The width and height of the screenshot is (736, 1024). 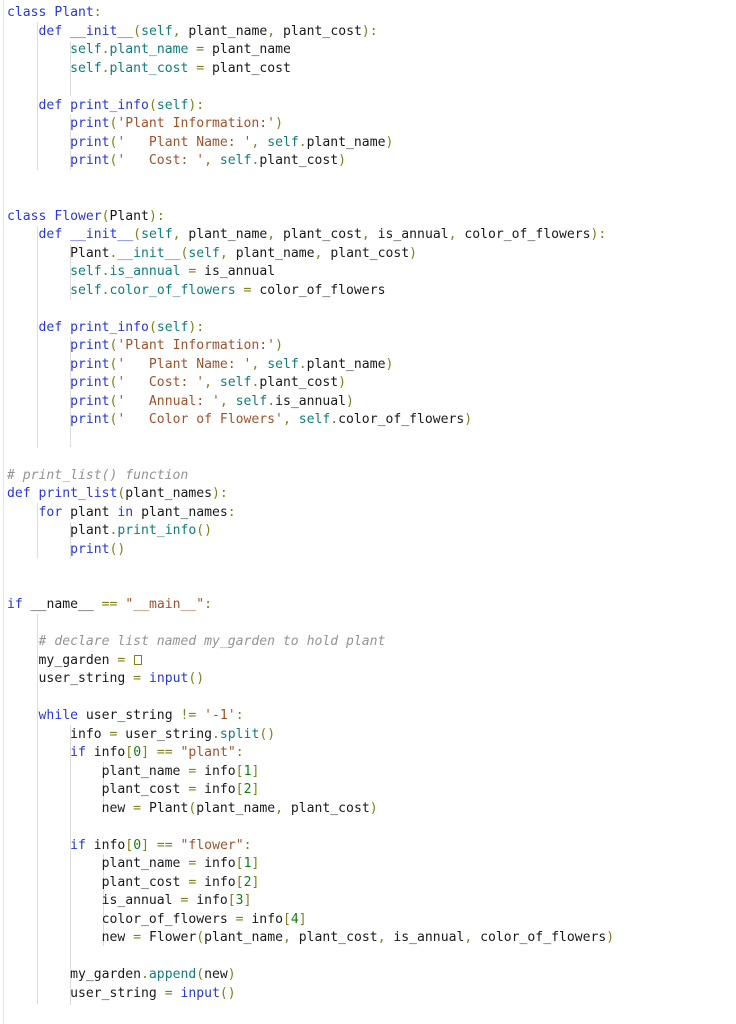 What do you see at coordinates (371, 661) in the screenshot?
I see `code-line: my_garden =` at bounding box center [371, 661].